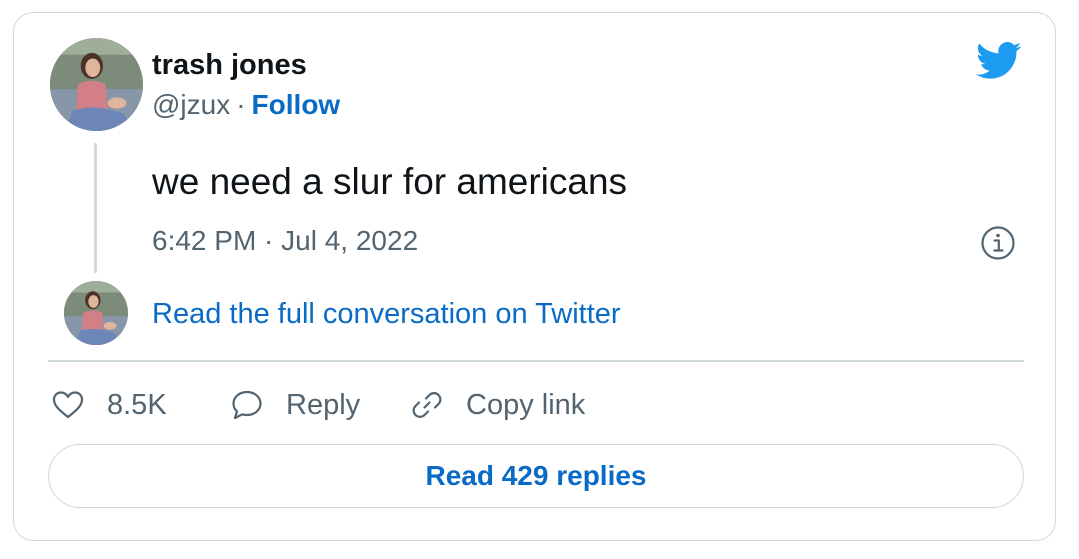  Describe the element at coordinates (229, 65) in the screenshot. I see `author-display-name: trash jones` at that location.